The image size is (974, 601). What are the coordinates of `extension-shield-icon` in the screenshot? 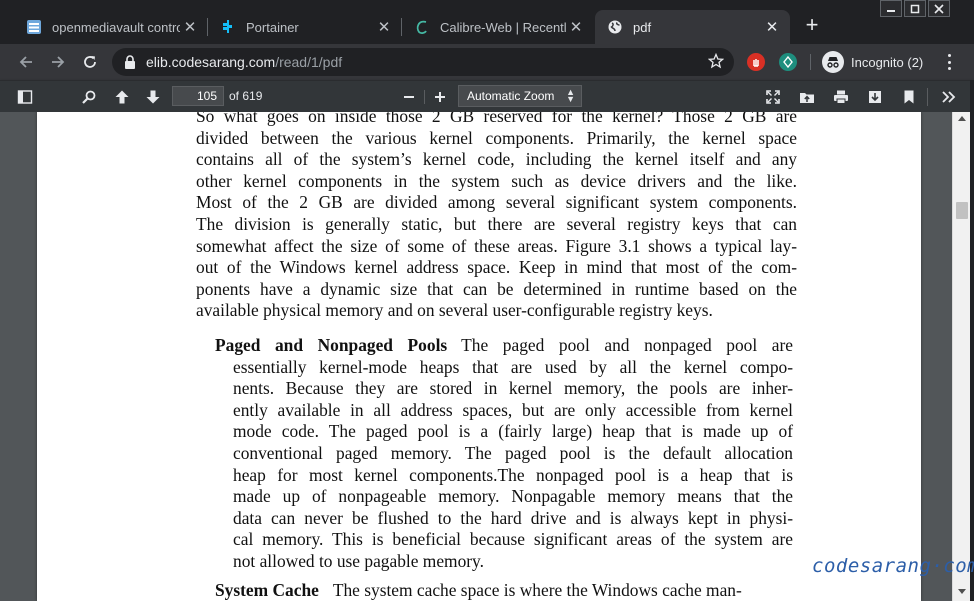 It's located at (788, 62).